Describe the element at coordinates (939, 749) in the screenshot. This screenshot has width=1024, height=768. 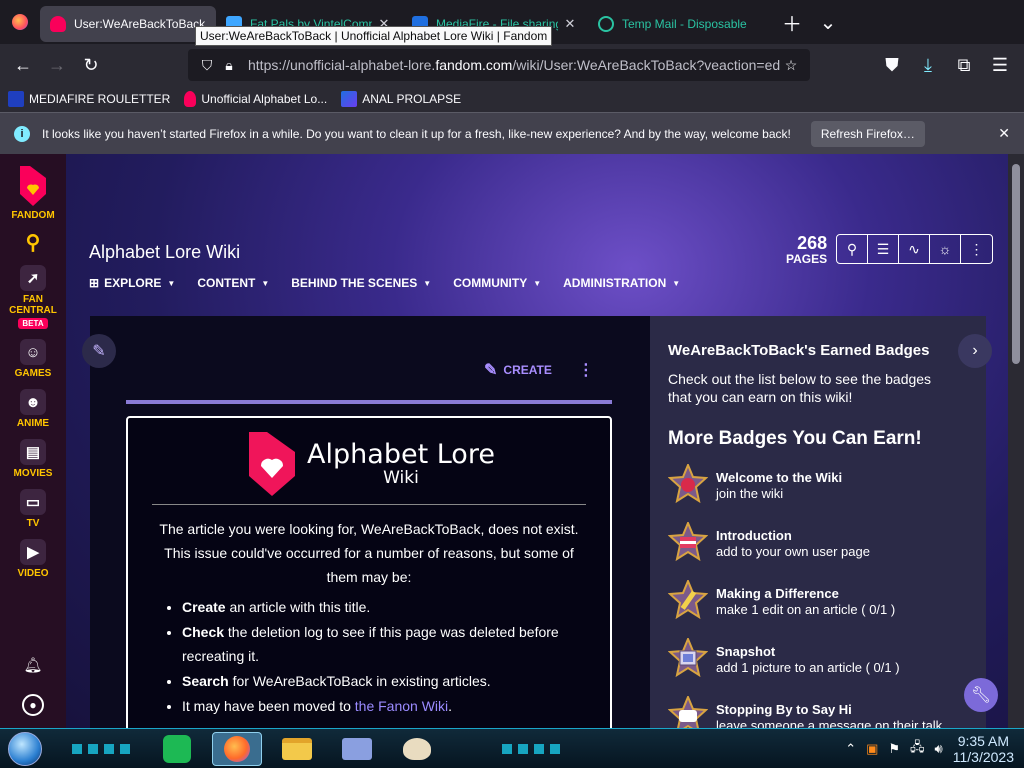
I see `volume-icon: 🔊︎` at that location.